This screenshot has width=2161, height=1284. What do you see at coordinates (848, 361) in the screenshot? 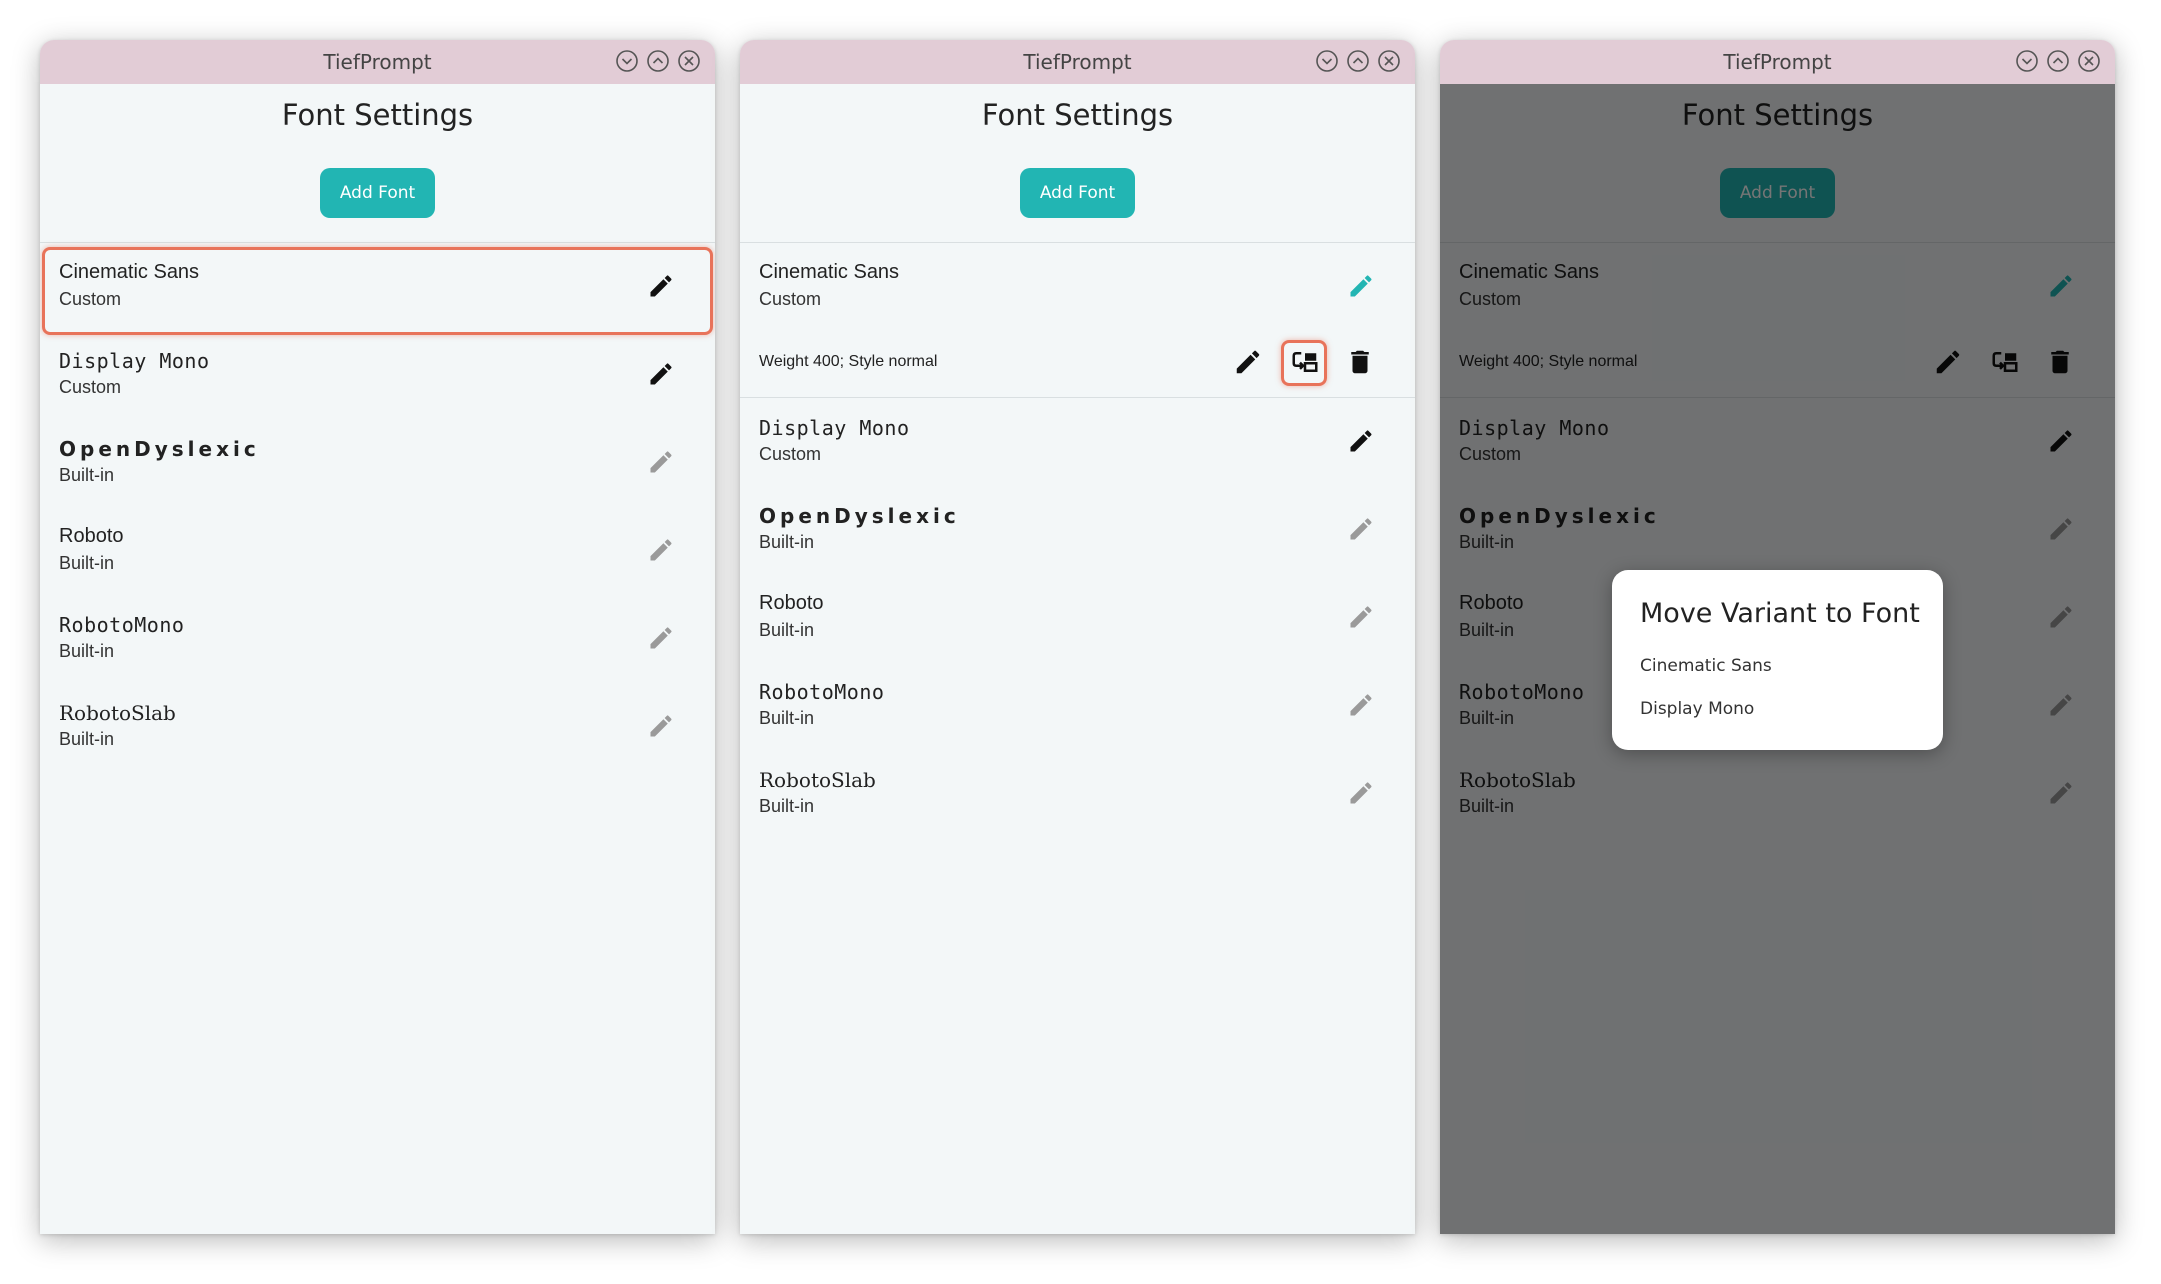
I see `variant-label: Weight 400; Style normal` at bounding box center [848, 361].